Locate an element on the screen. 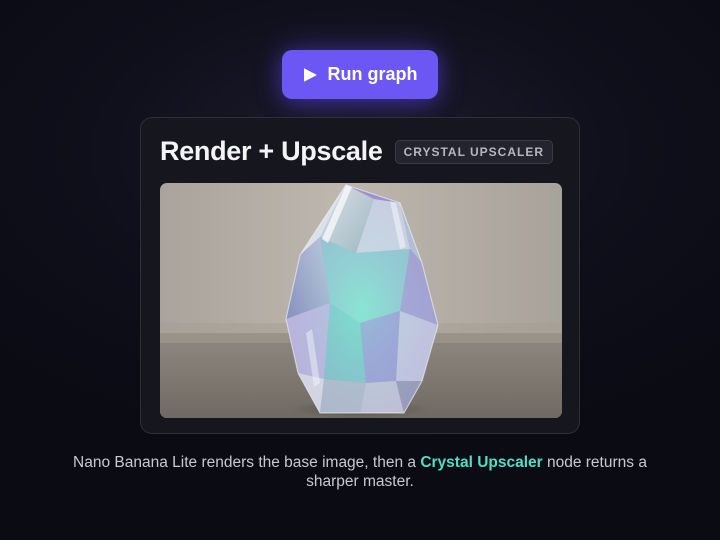 The height and width of the screenshot is (540, 720). play-icon is located at coordinates (310, 74).